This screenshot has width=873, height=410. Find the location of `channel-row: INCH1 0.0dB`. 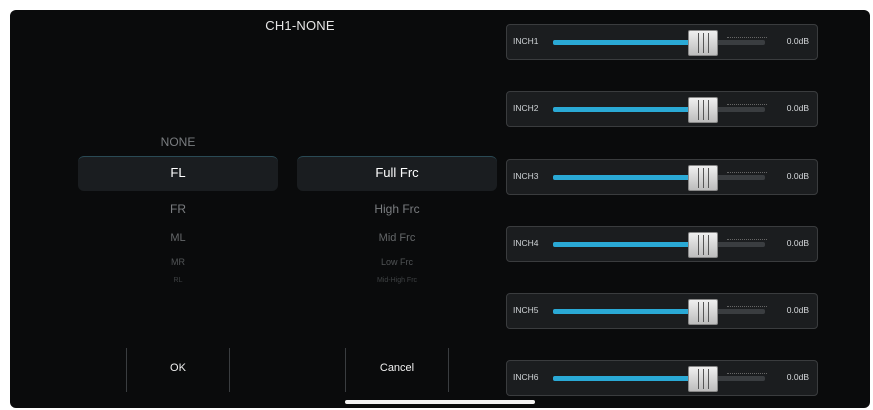

channel-row: INCH1 0.0dB is located at coordinates (662, 42).